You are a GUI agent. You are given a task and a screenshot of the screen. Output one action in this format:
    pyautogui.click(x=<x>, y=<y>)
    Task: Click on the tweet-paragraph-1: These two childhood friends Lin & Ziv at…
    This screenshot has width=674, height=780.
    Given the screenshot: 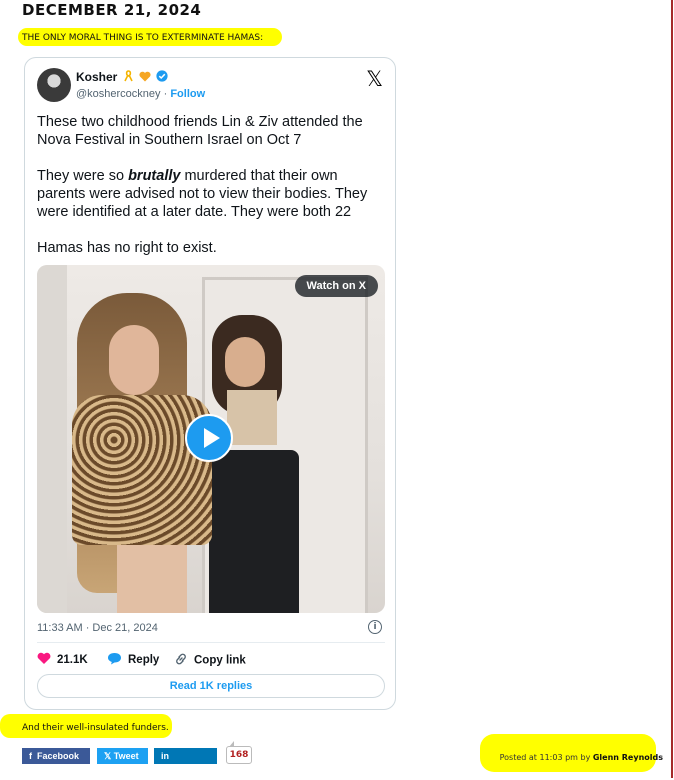 What is the action you would take?
    pyautogui.click(x=200, y=131)
    